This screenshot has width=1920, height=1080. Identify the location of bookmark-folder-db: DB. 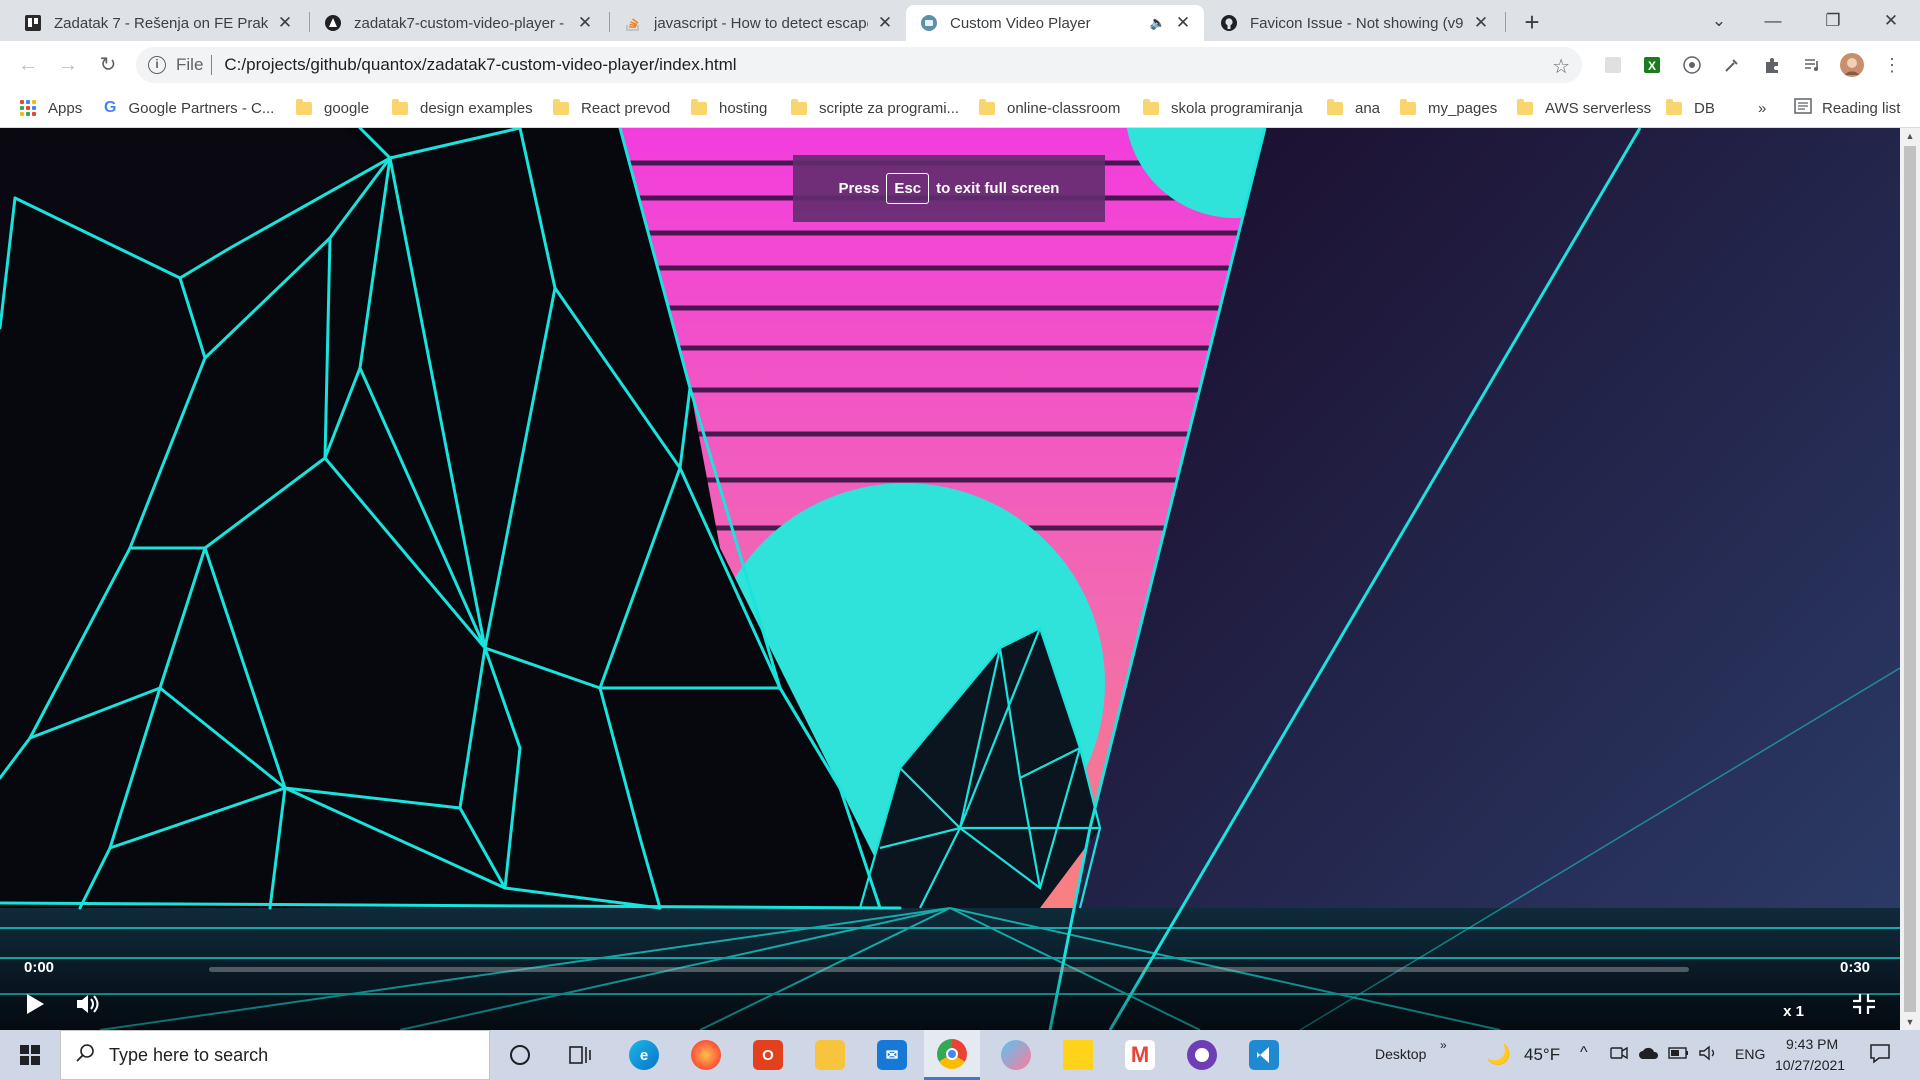
(1690, 108).